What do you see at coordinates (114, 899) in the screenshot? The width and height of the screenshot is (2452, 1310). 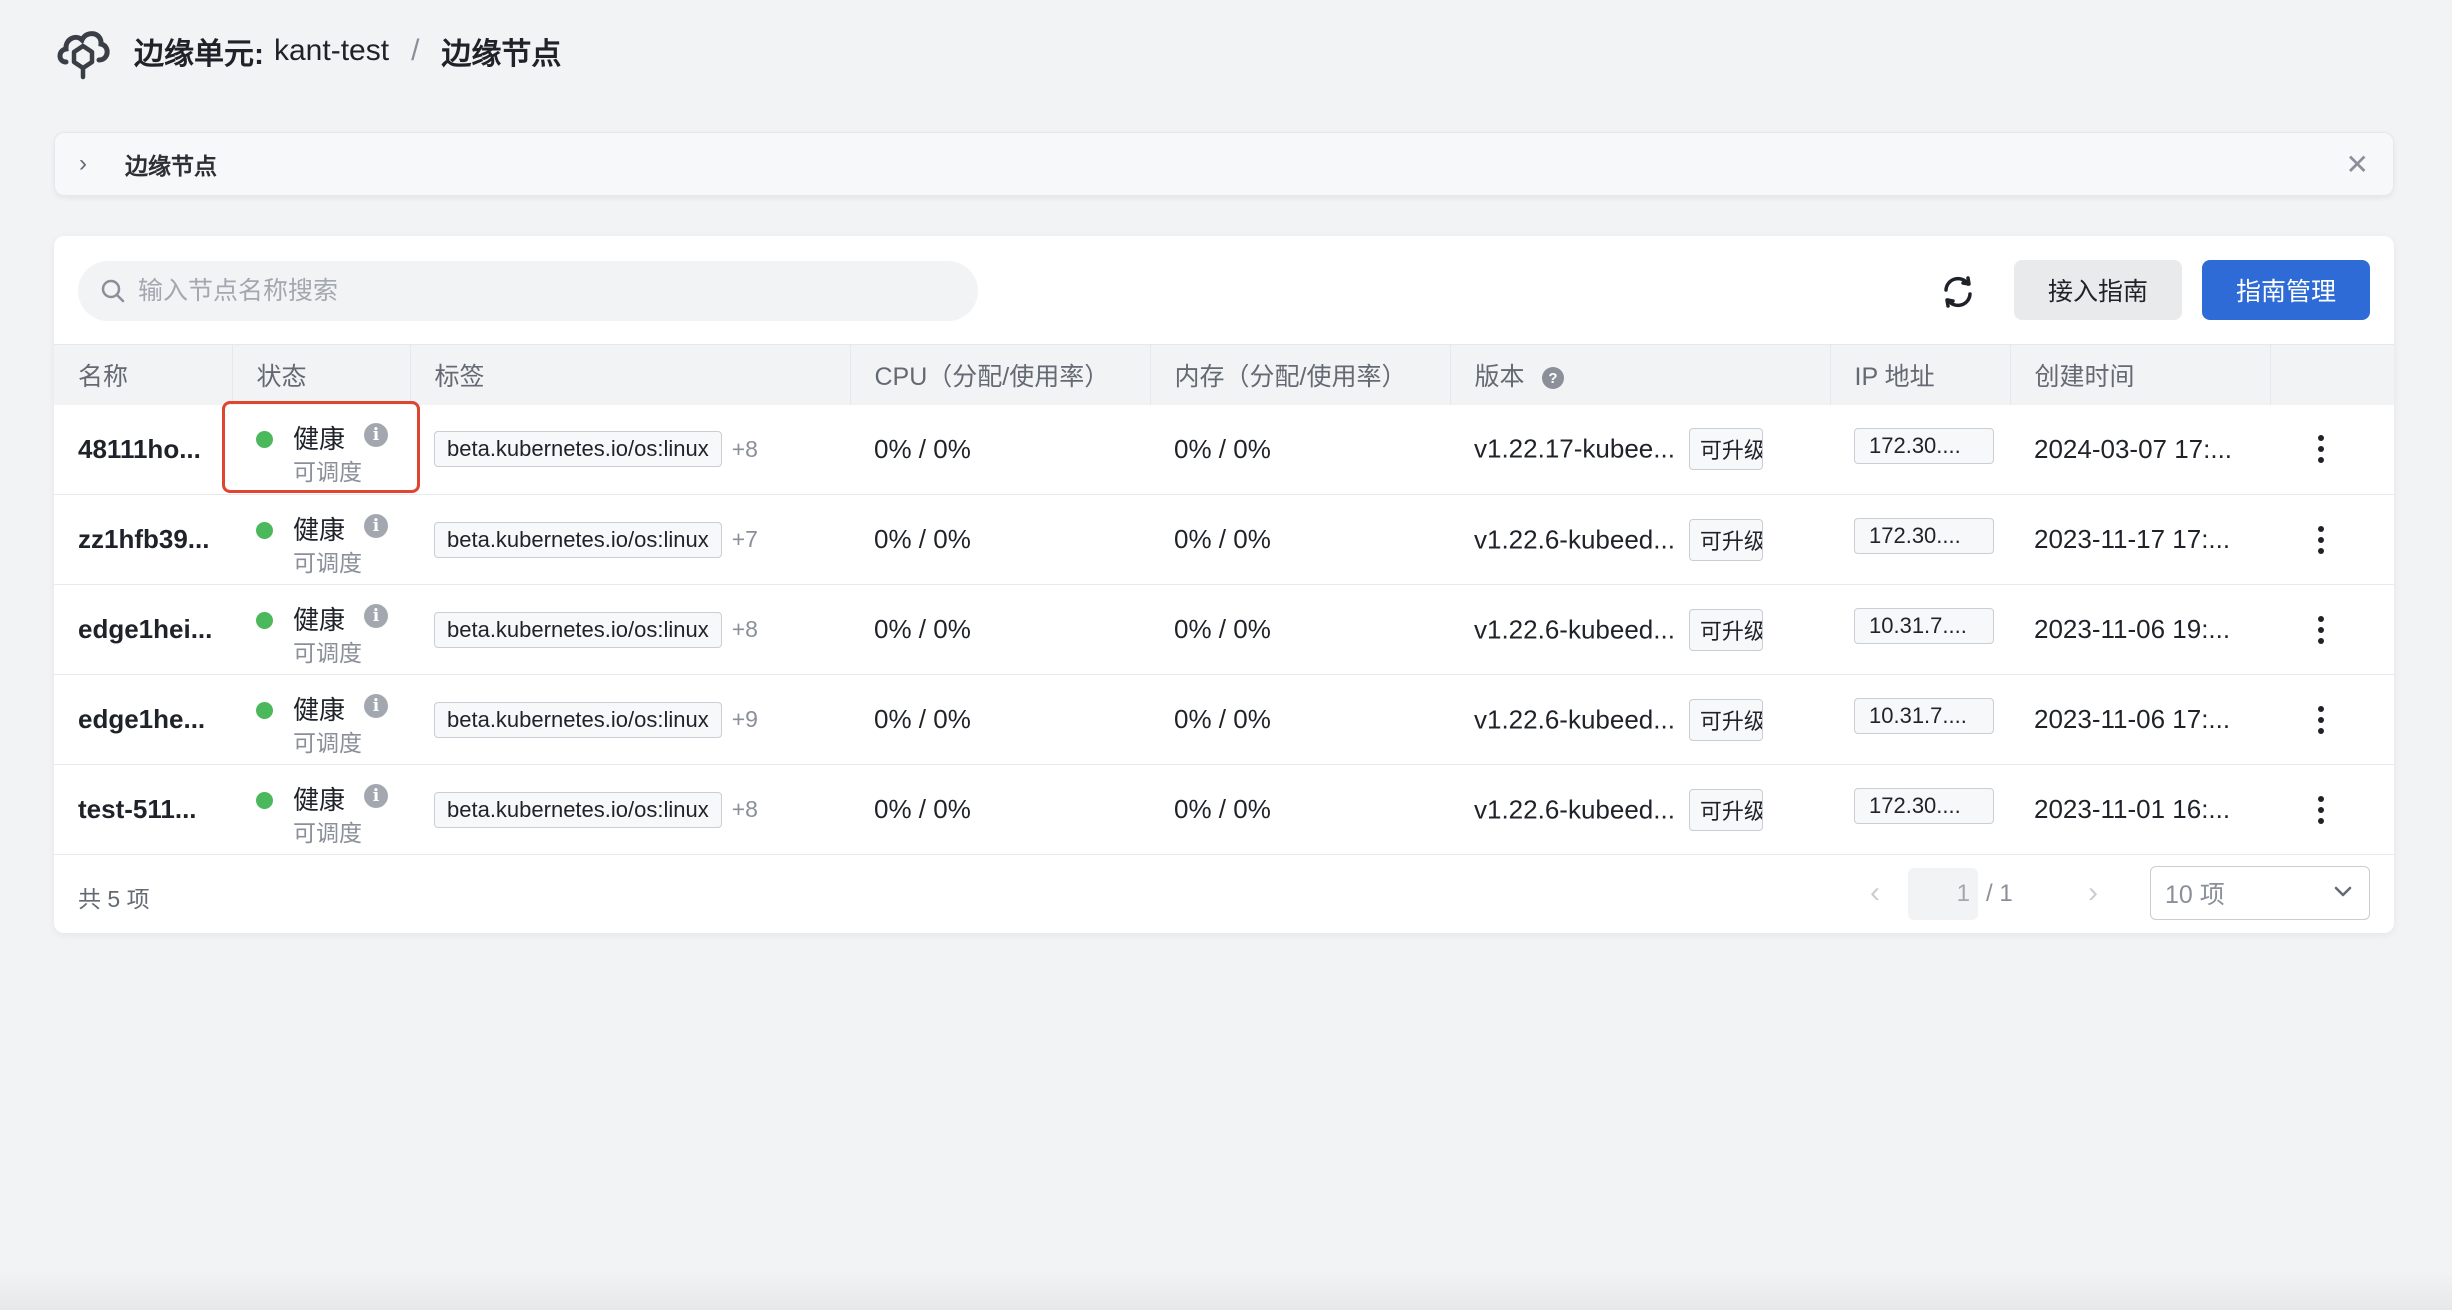 I see `total-count: 共 5 项` at bounding box center [114, 899].